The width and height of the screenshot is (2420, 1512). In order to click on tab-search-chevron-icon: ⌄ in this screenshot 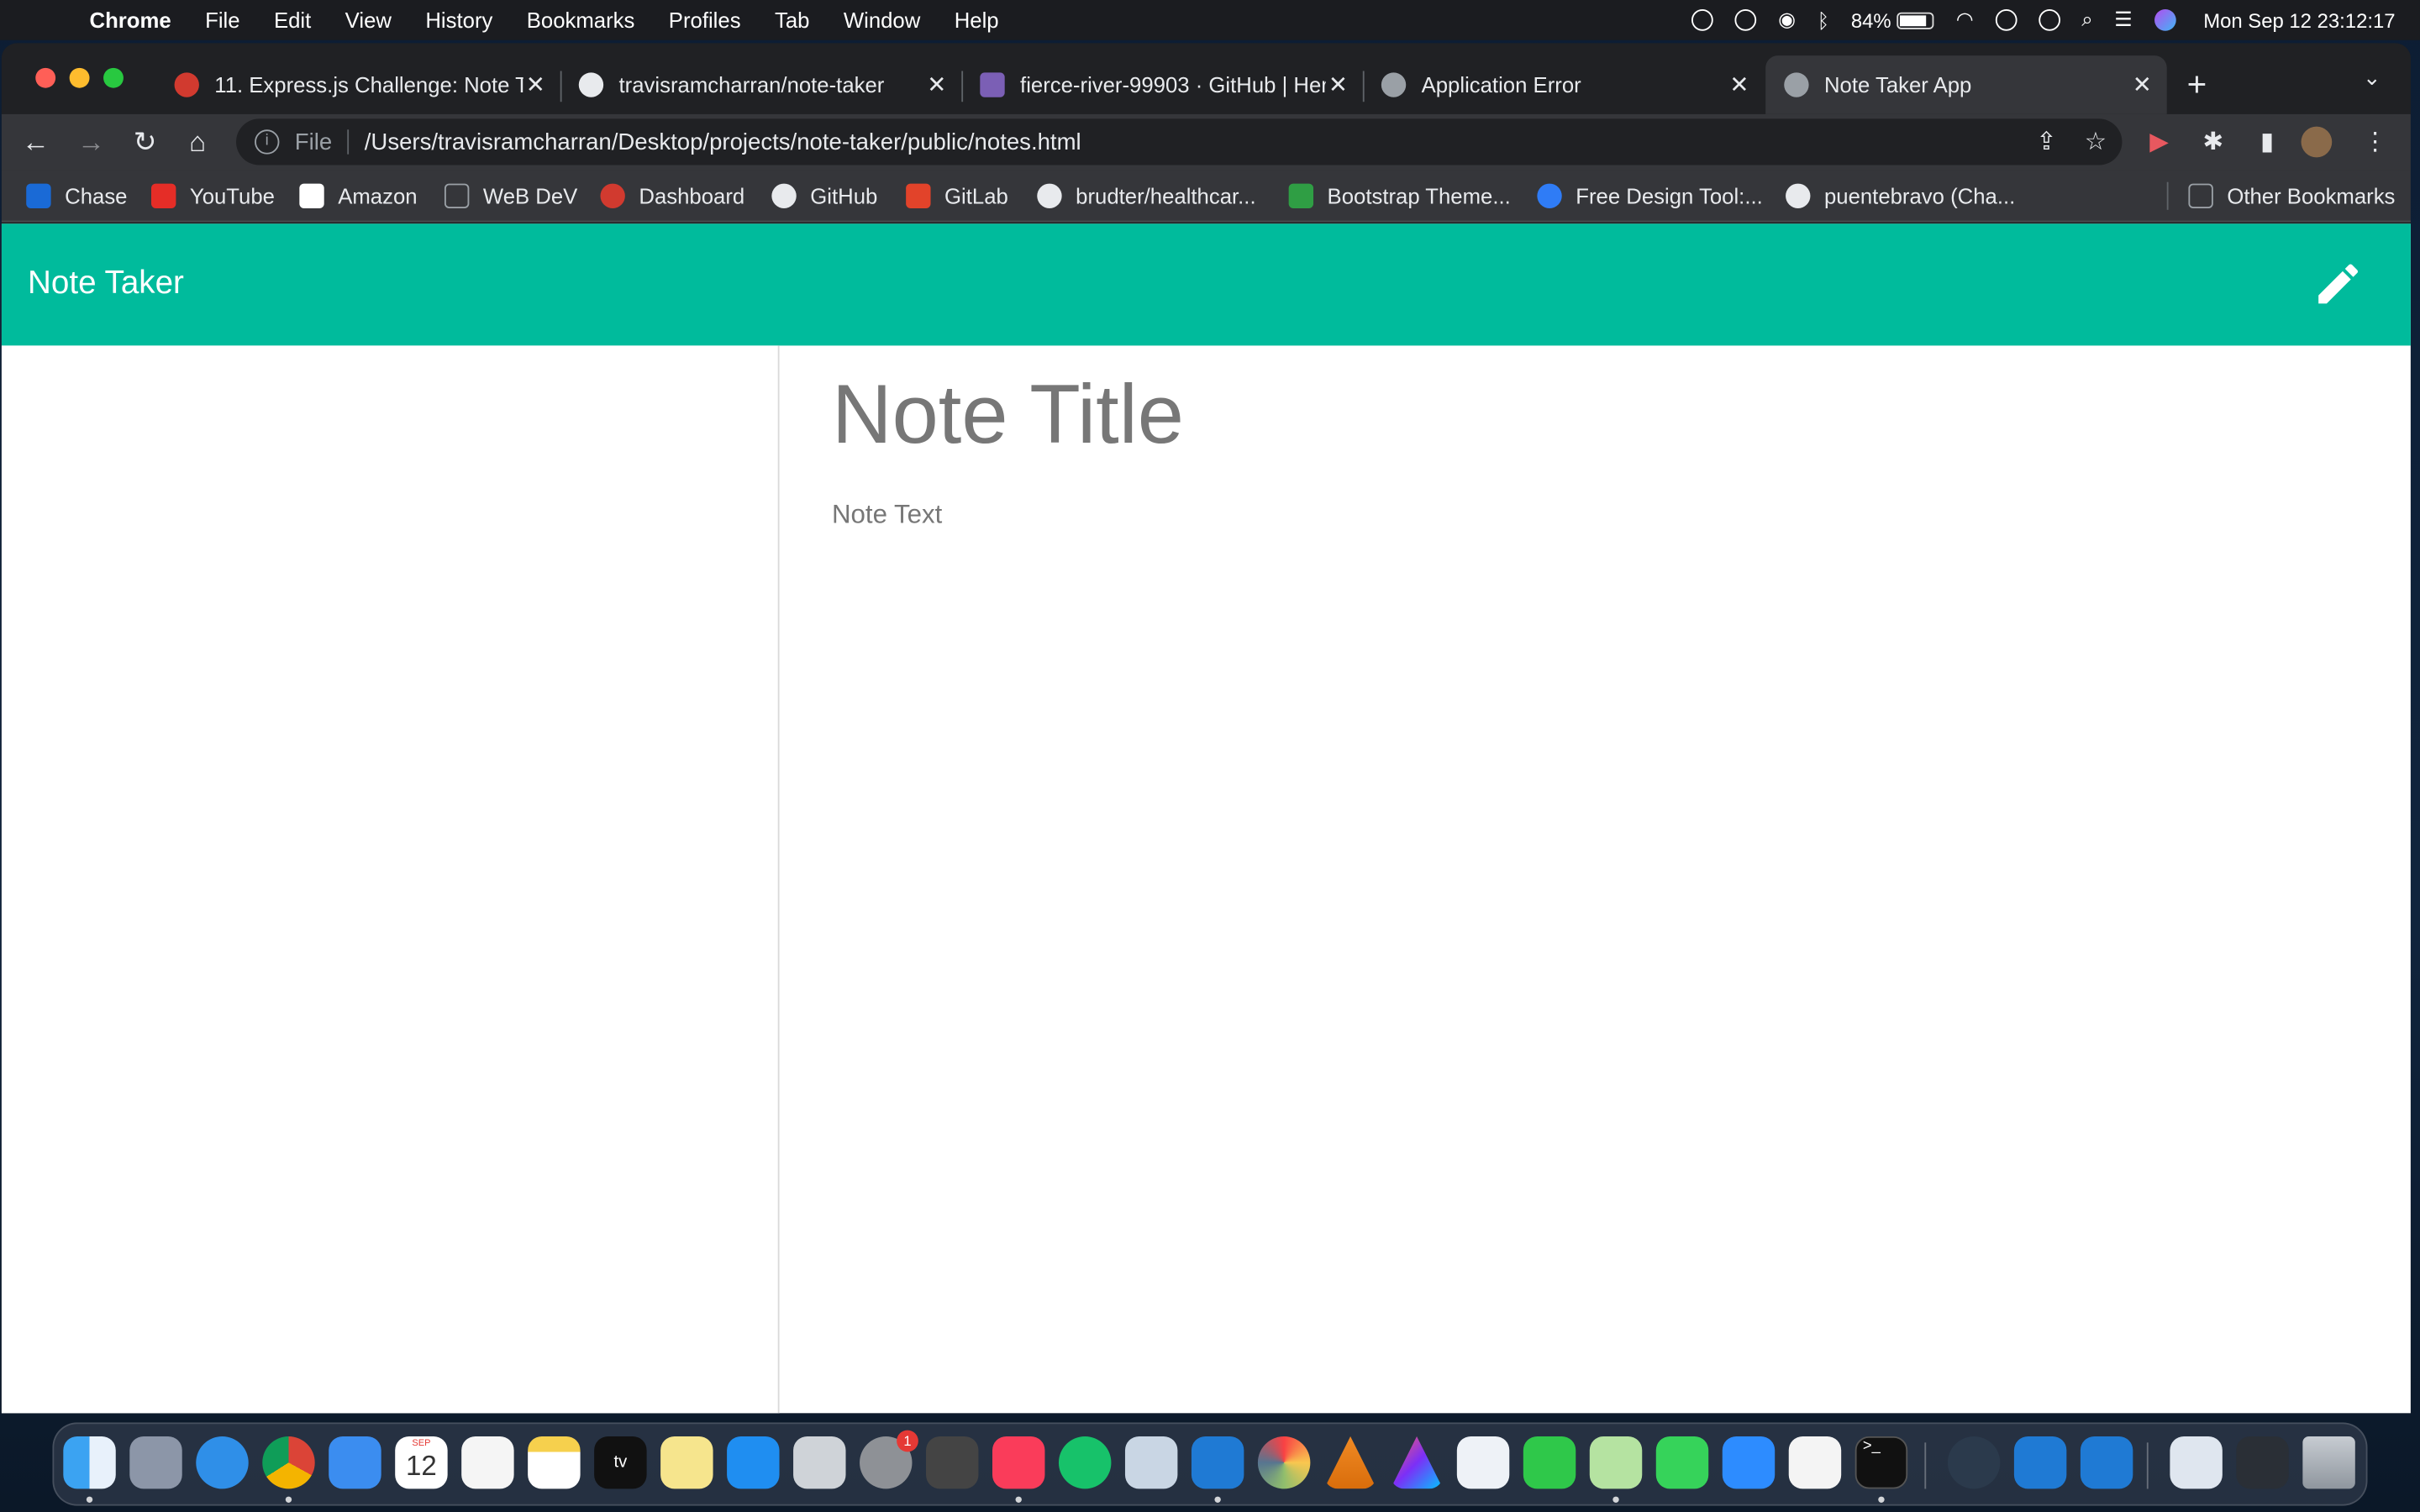, I will do `click(2372, 78)`.